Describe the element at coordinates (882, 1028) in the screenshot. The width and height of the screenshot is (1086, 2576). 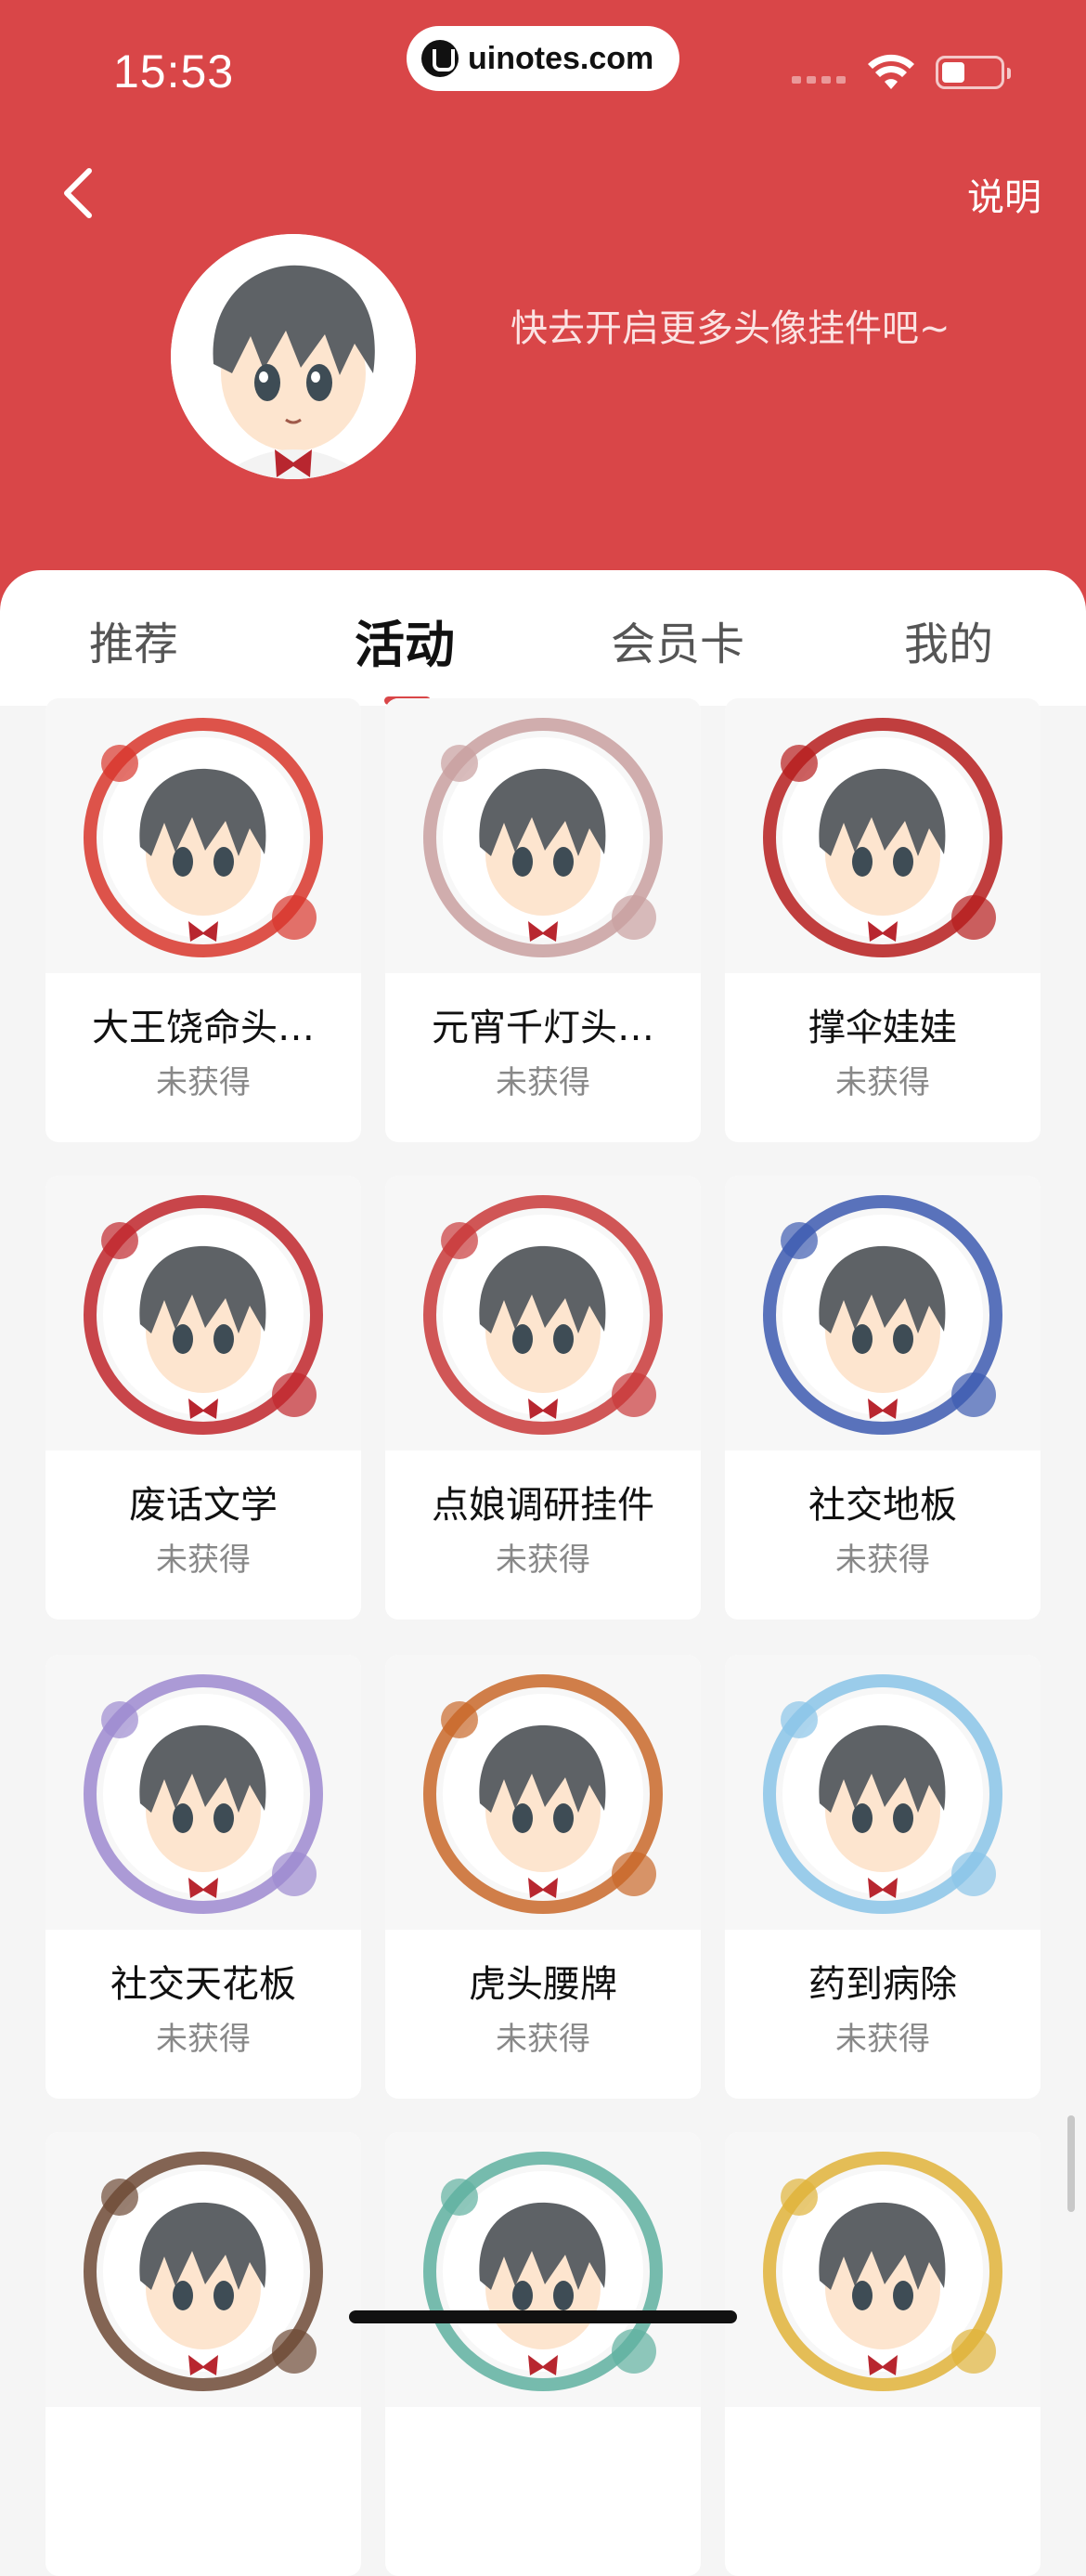
I see `pendant-name: 撑伞娃娃` at that location.